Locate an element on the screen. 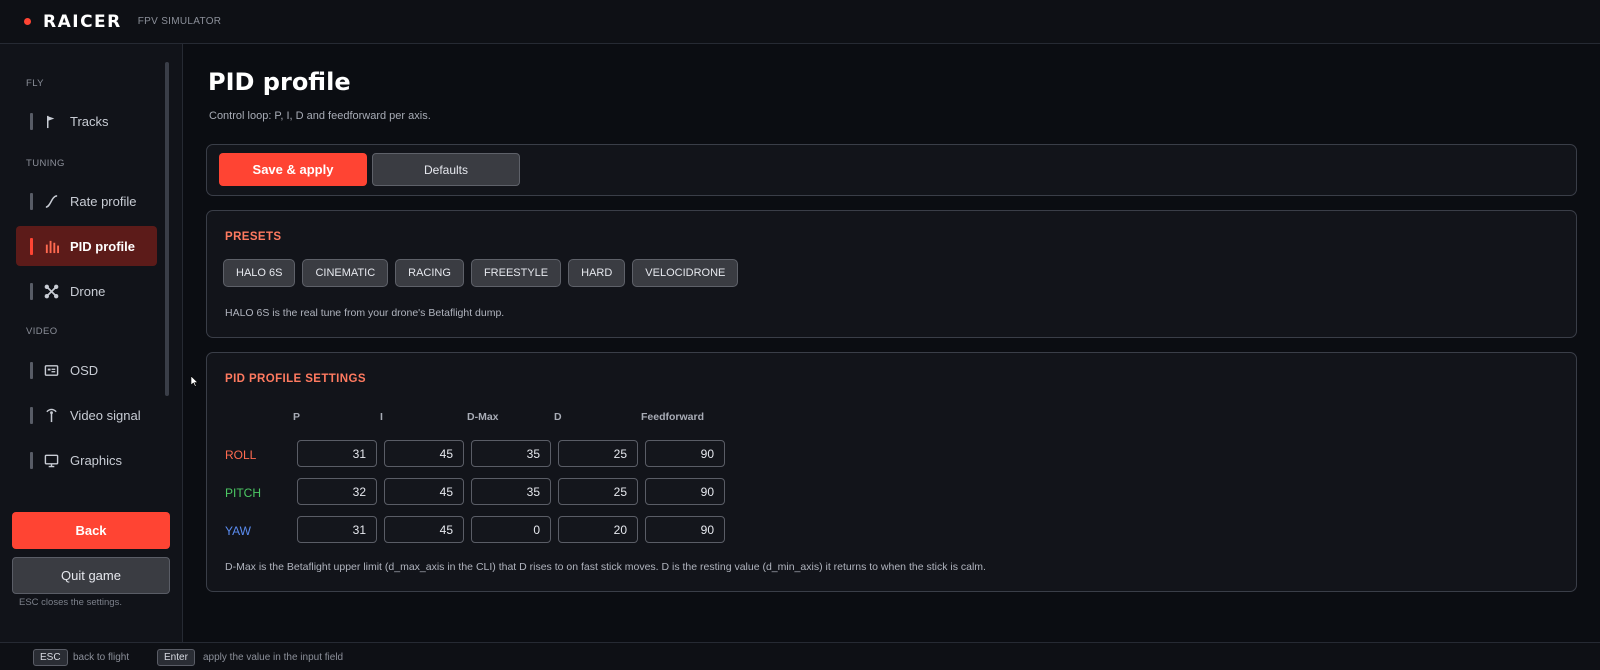  sidebar-scrollbar is located at coordinates (167, 229).